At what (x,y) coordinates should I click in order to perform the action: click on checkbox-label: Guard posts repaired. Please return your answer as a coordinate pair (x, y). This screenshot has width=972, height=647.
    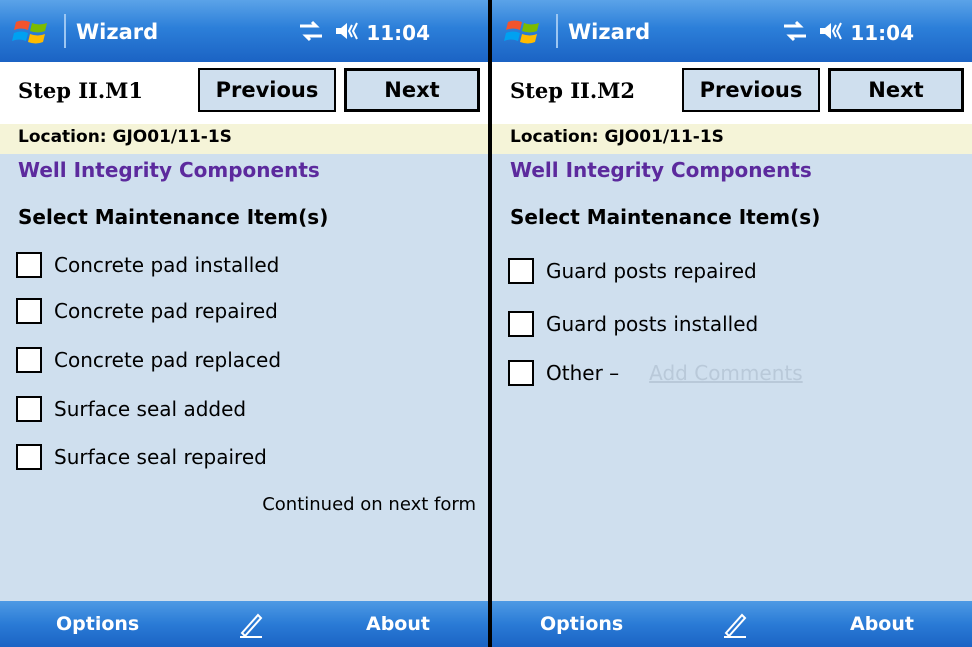
    Looking at the image, I should click on (651, 271).